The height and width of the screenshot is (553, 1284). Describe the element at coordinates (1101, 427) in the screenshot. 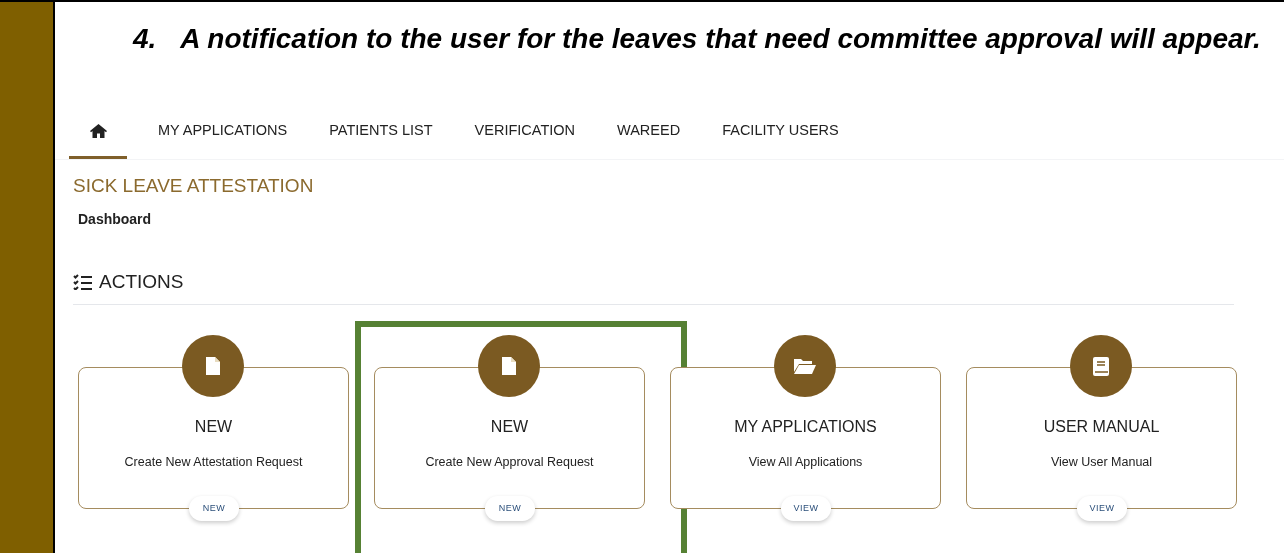

I see `card-title: USER MANUAL` at that location.